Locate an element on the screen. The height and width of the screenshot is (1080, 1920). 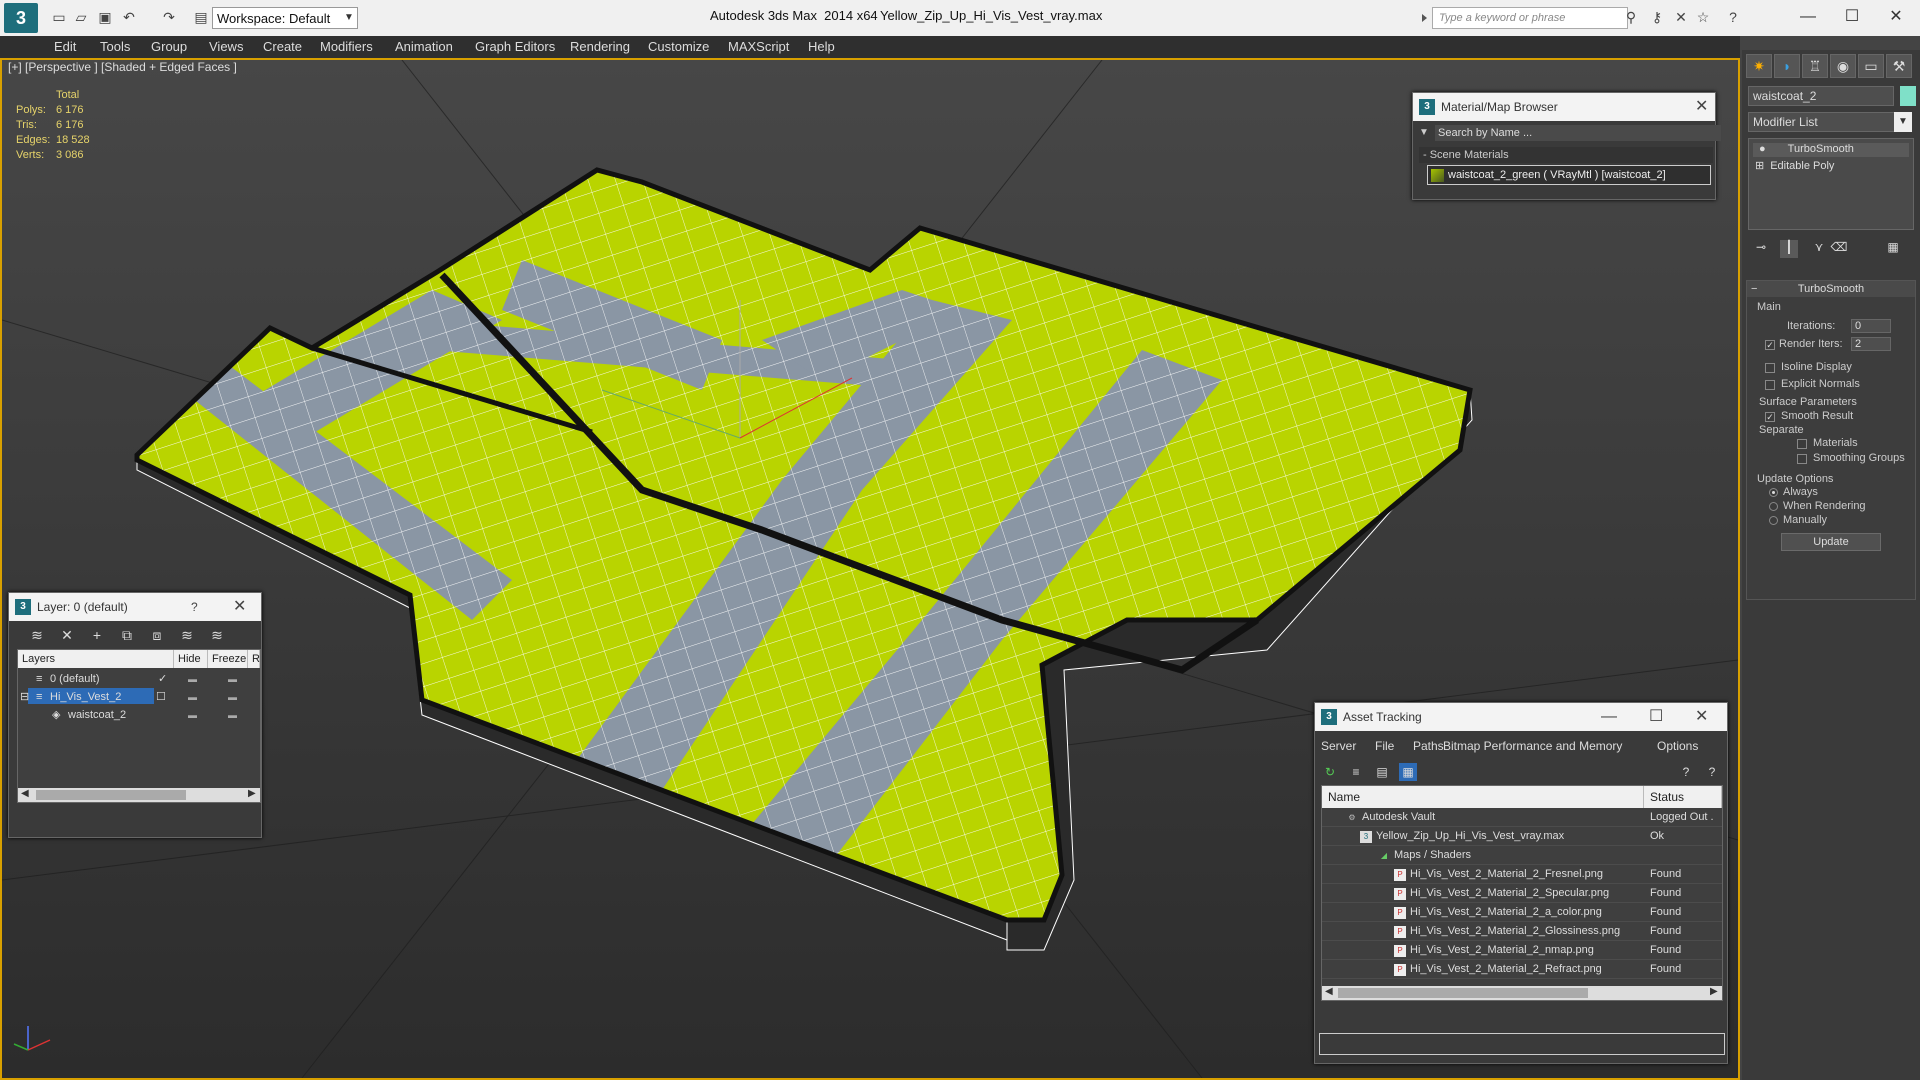
table-row: 3 Yellow_Zip_Up_Hi_Vis_Vest_vray.max Ok is located at coordinates (1522, 836).